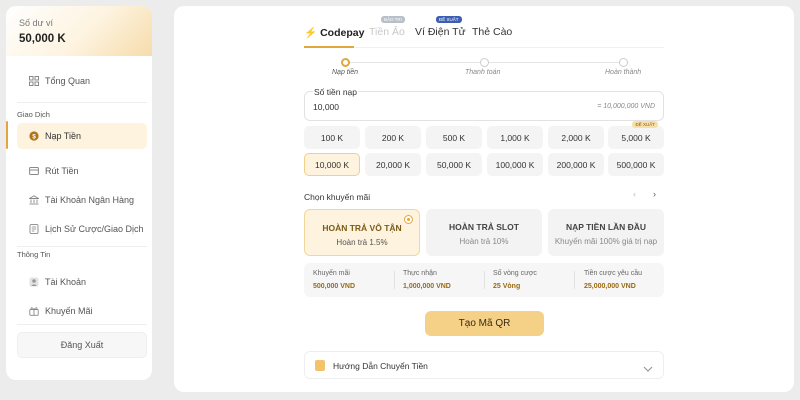 The width and height of the screenshot is (800, 400). I want to click on quick-amount-chip: 200,000 K, so click(576, 164).